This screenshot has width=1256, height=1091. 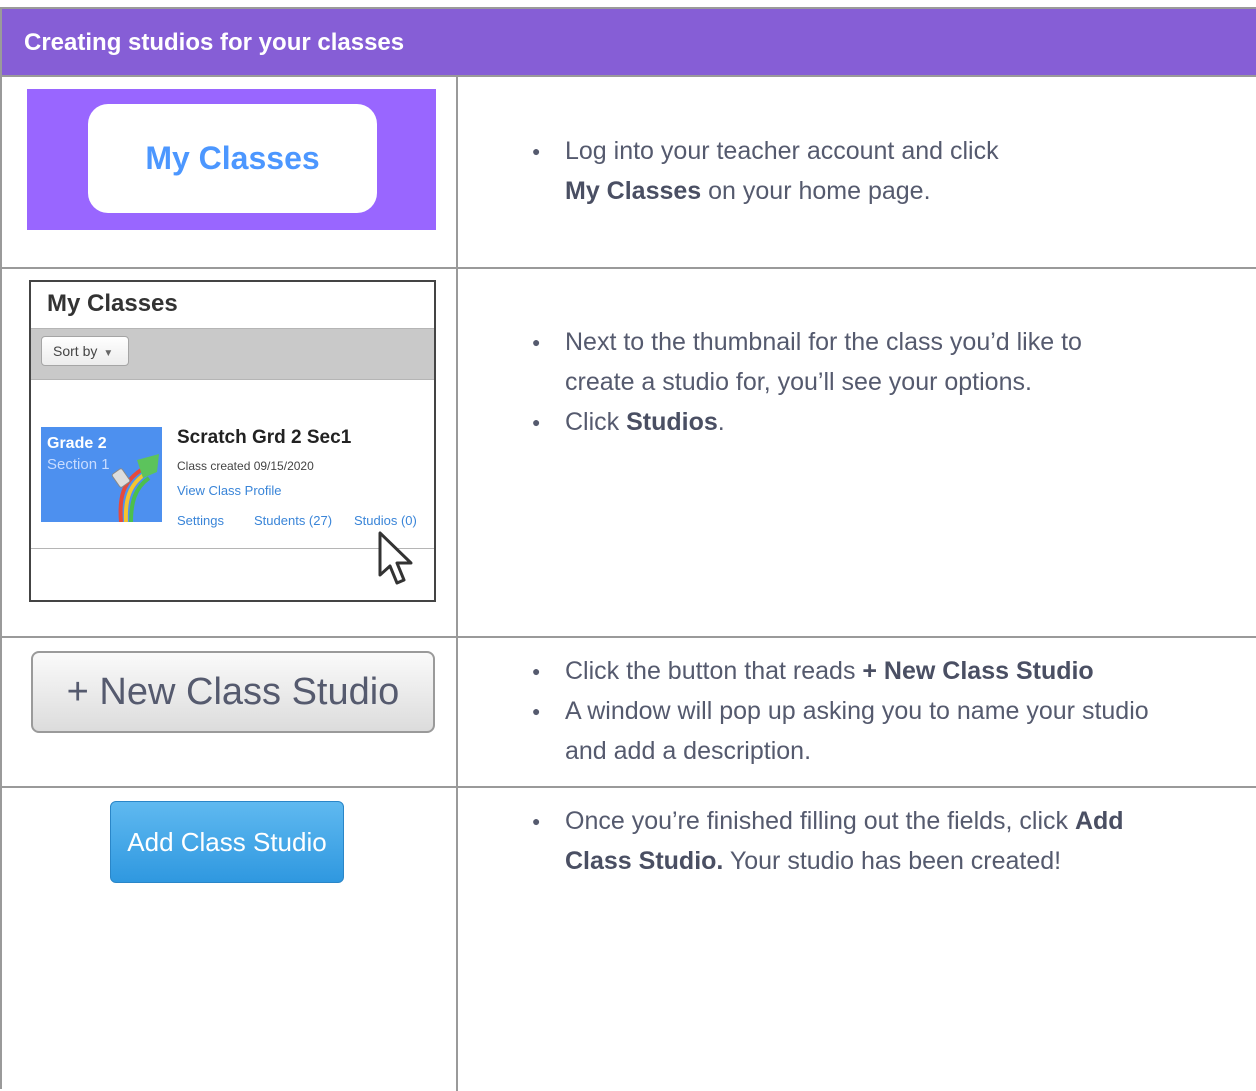 What do you see at coordinates (227, 842) in the screenshot?
I see `add-class-studio-button: Add Class Studio` at bounding box center [227, 842].